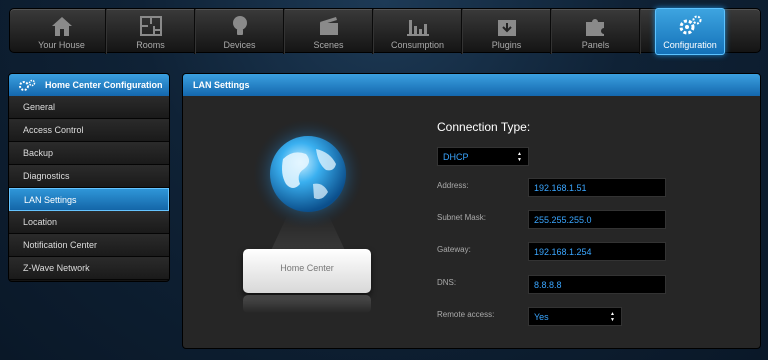 The height and width of the screenshot is (360, 768). Describe the element at coordinates (89, 107) in the screenshot. I see `sidebar-item-general: General` at that location.